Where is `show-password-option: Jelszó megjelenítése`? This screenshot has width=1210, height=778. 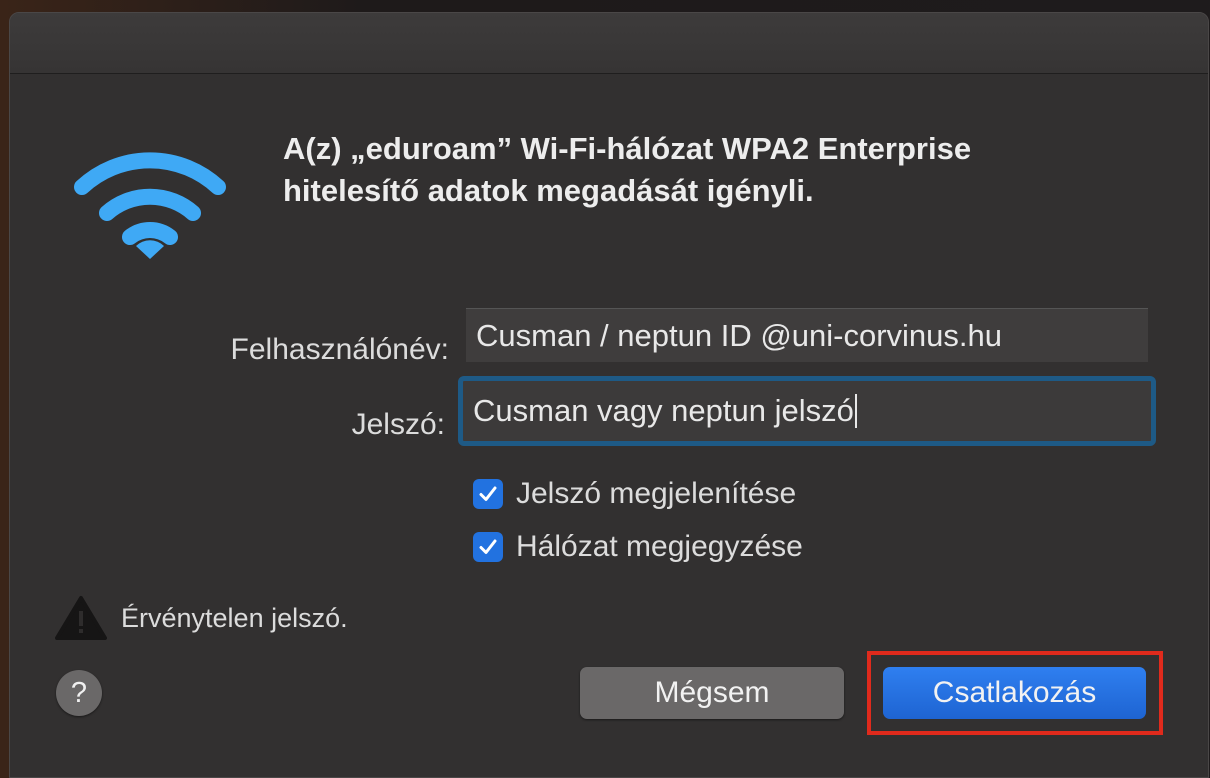
show-password-option: Jelszó megjelenítése is located at coordinates (634, 494).